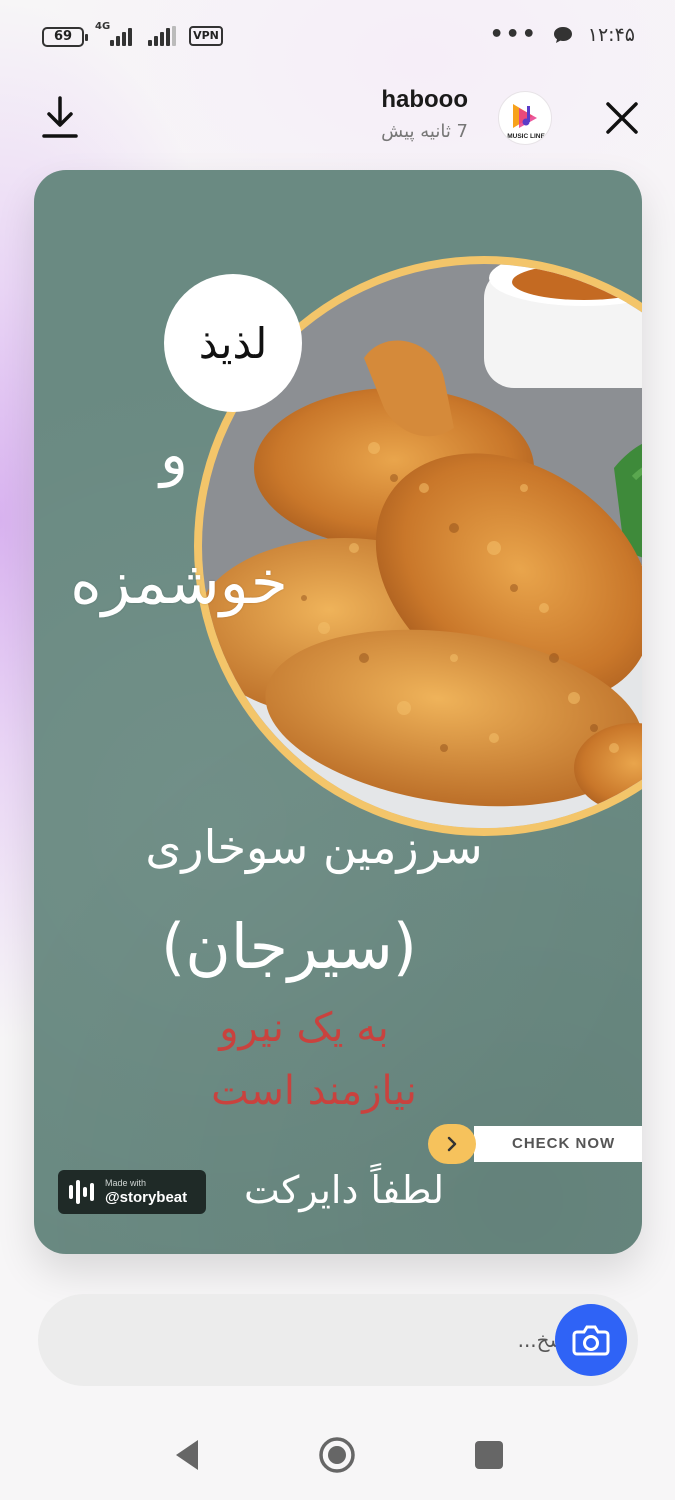 This screenshot has width=675, height=1500. I want to click on story-text-city: (سیرجان), so click(289, 946).